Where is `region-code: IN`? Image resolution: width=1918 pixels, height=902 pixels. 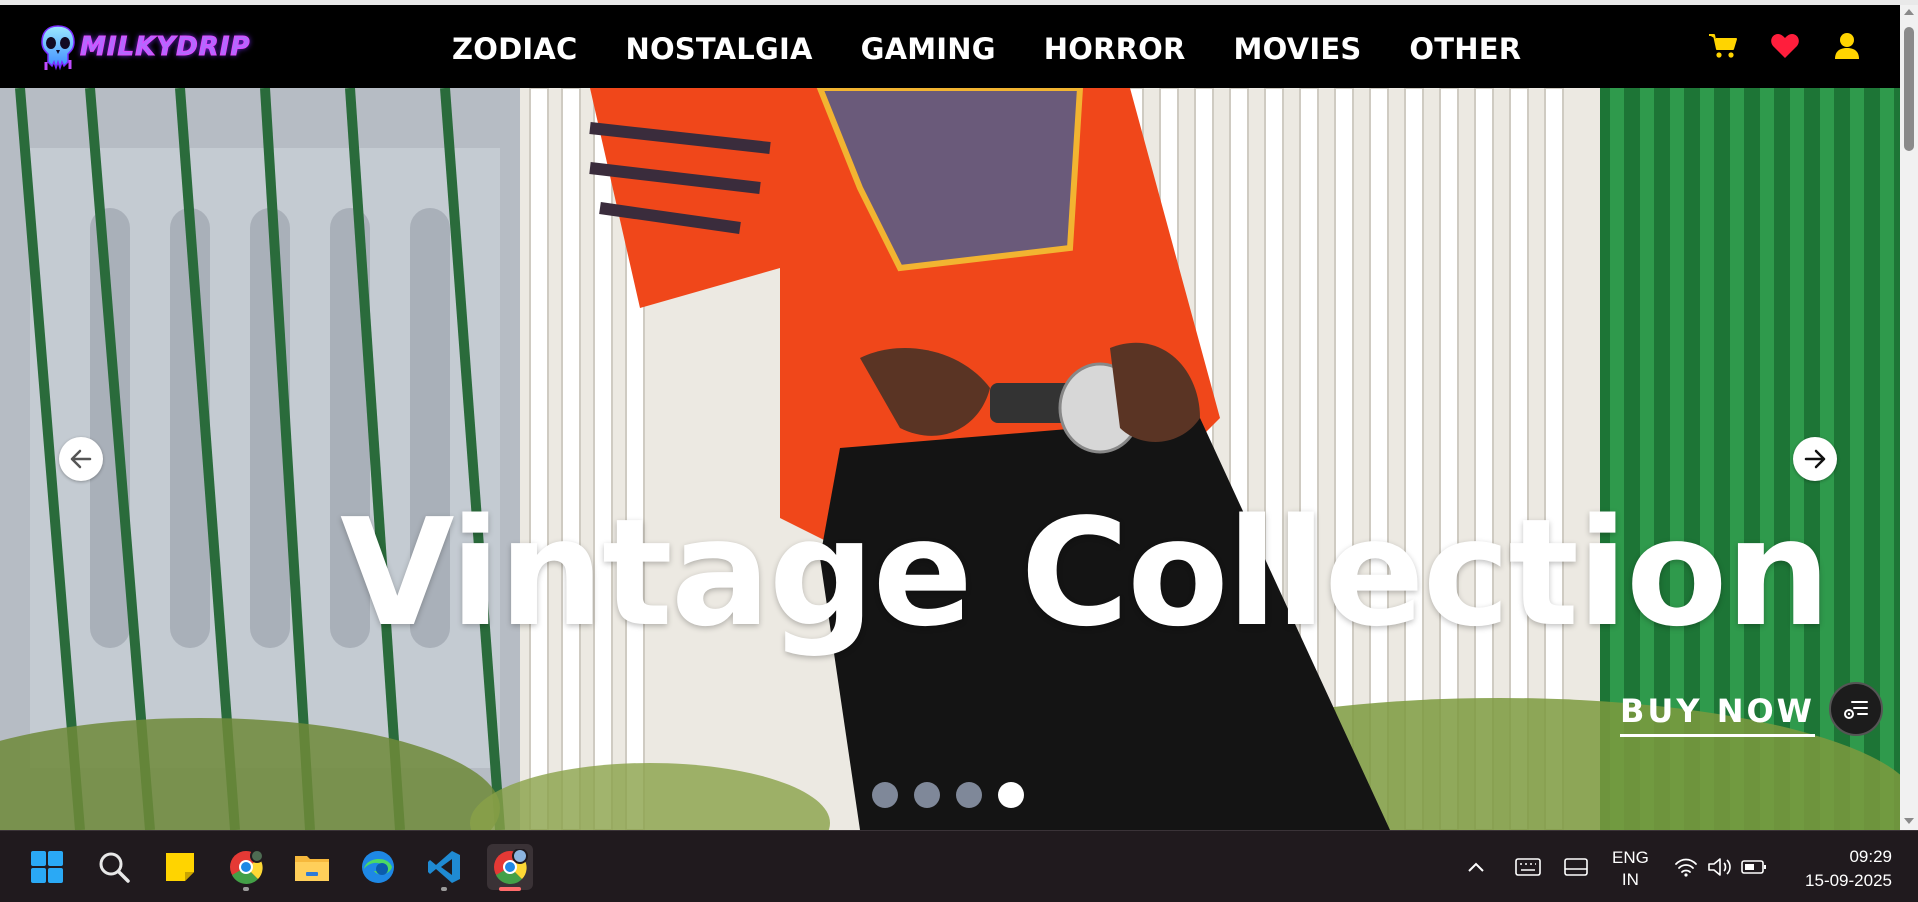
region-code: IN is located at coordinates (1630, 879).